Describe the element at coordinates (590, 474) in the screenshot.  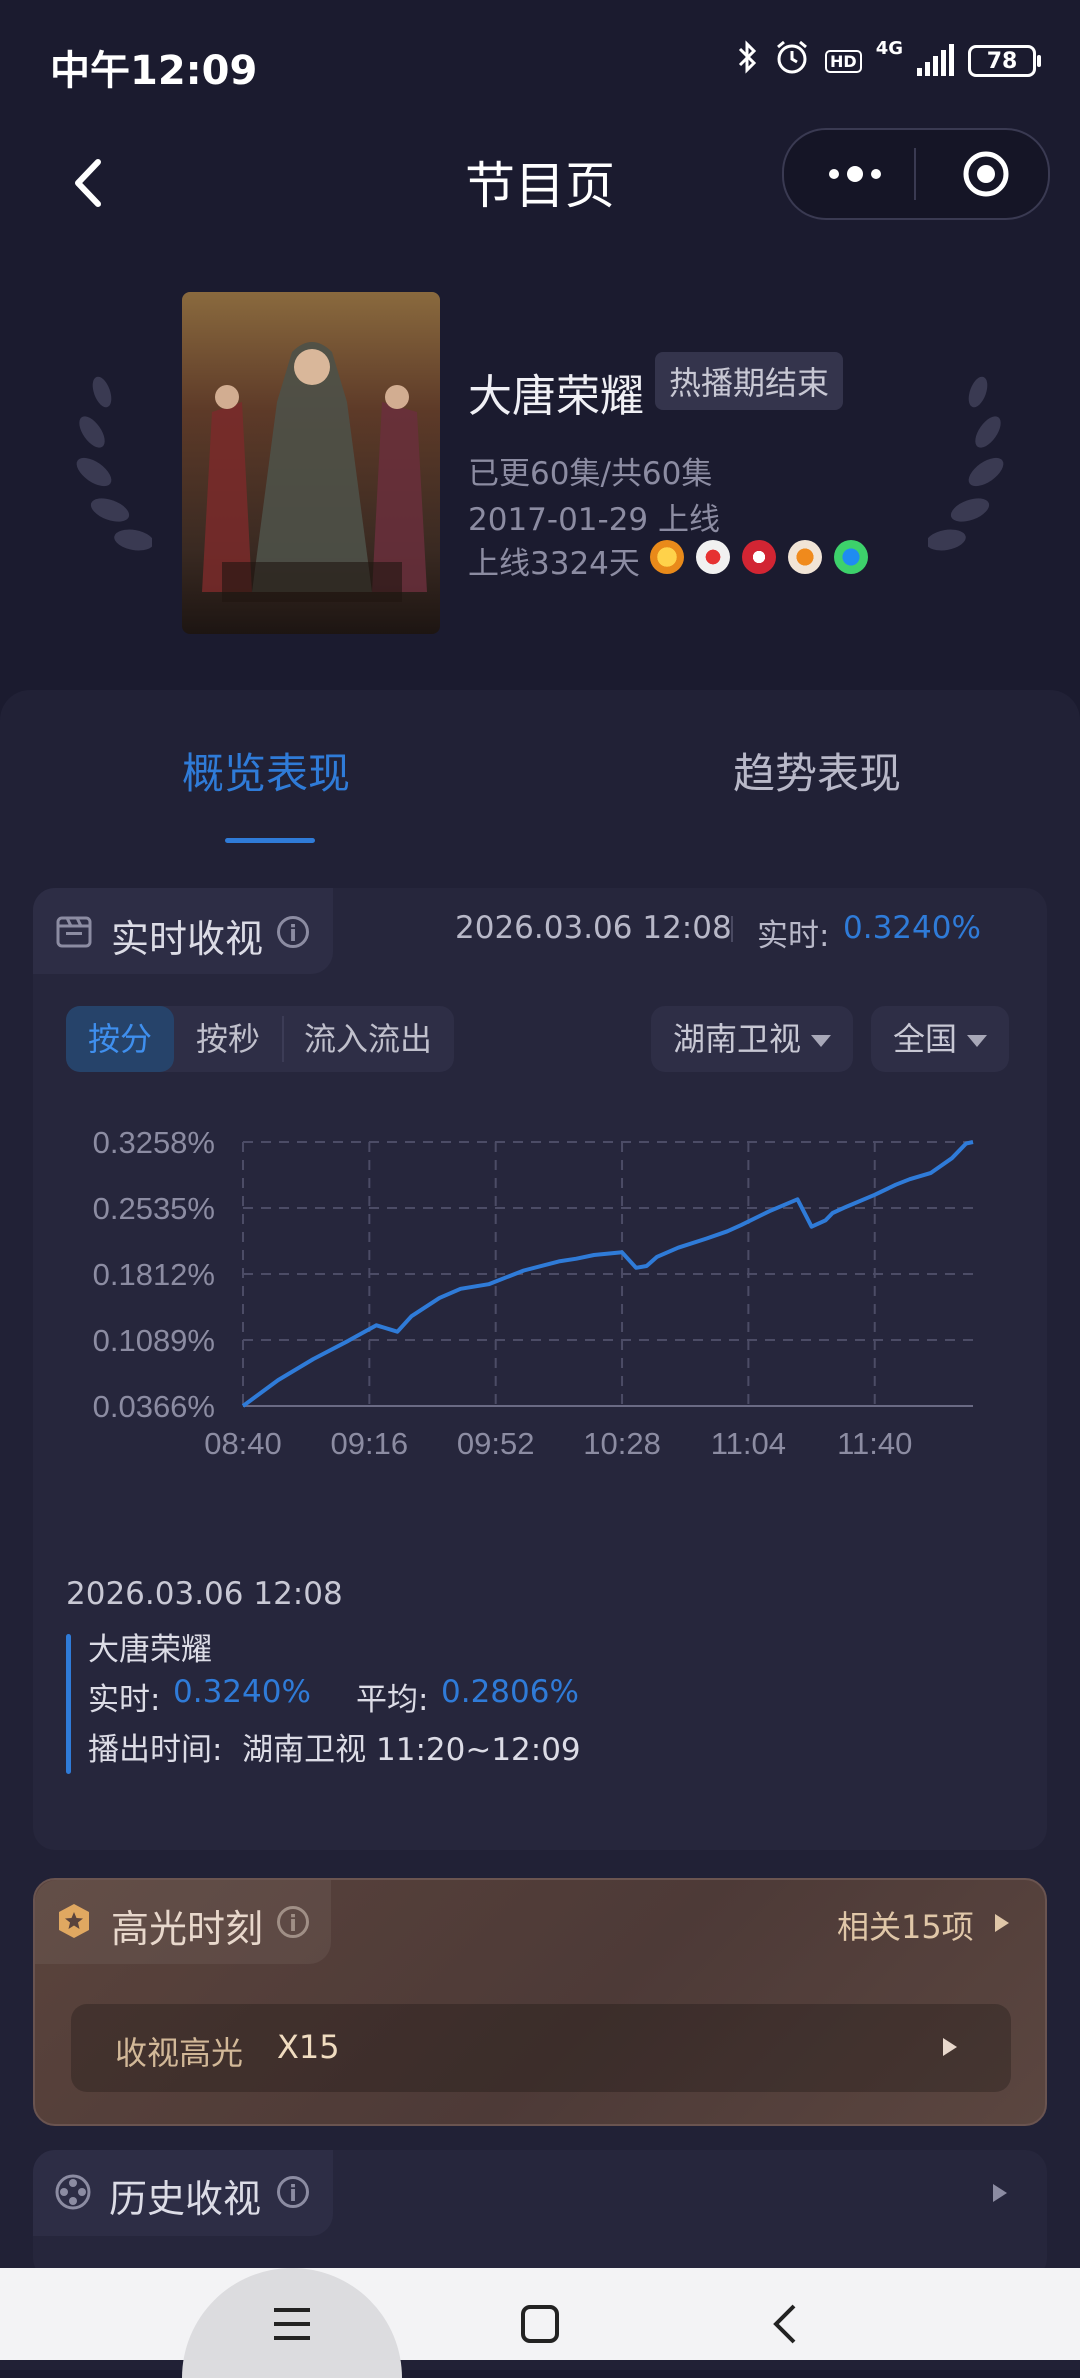
I see `episode-count: 已更60集/共60集` at that location.